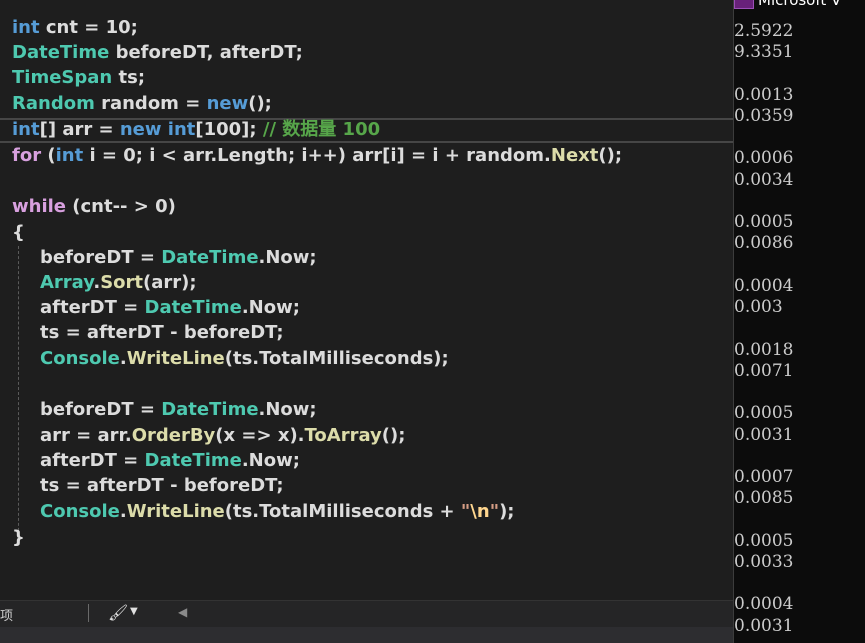  Describe the element at coordinates (758, 307) in the screenshot. I see `console-output-line: 0.003` at that location.